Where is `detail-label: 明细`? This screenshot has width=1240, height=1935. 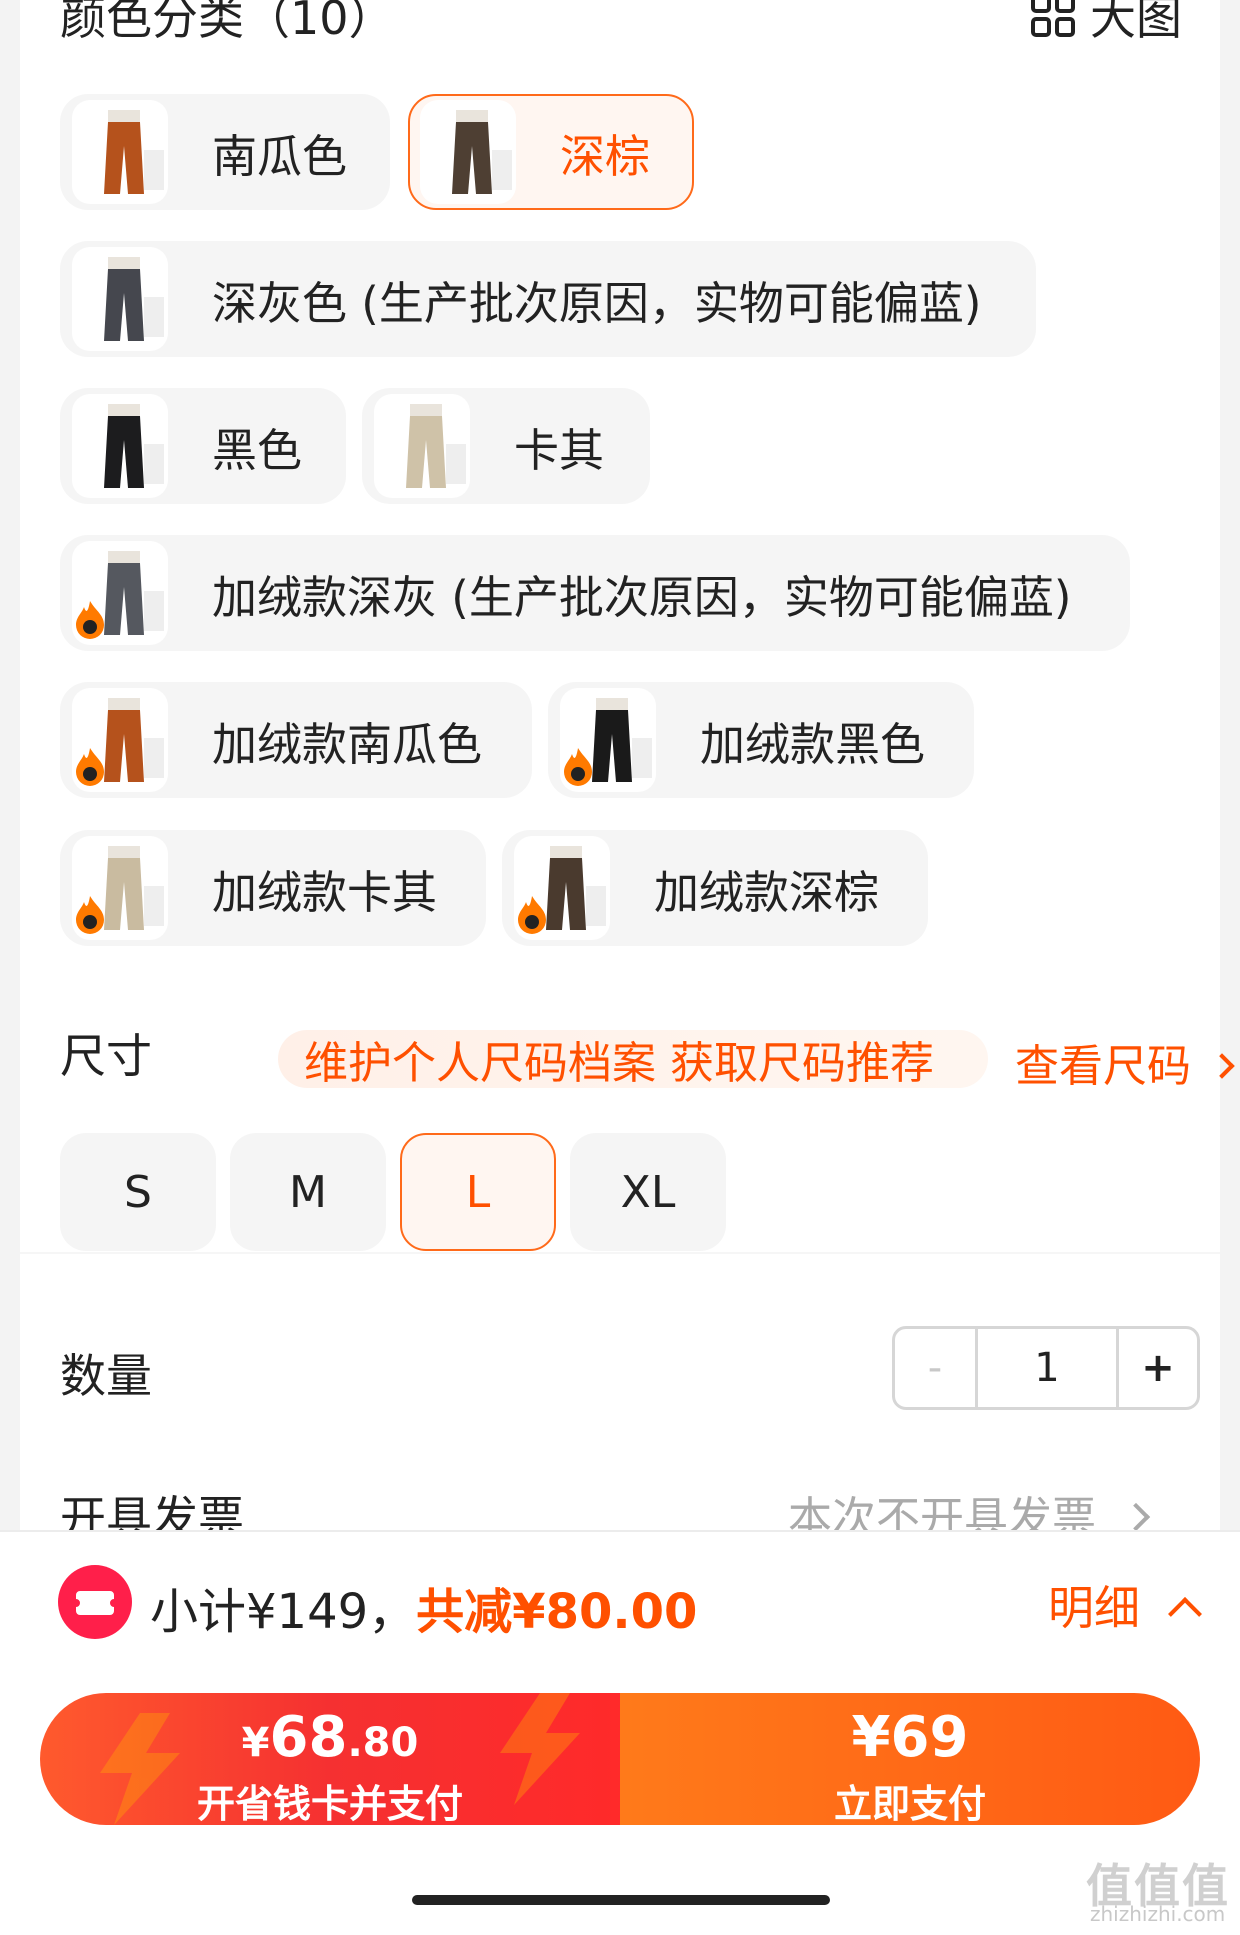 detail-label: 明细 is located at coordinates (1094, 1608).